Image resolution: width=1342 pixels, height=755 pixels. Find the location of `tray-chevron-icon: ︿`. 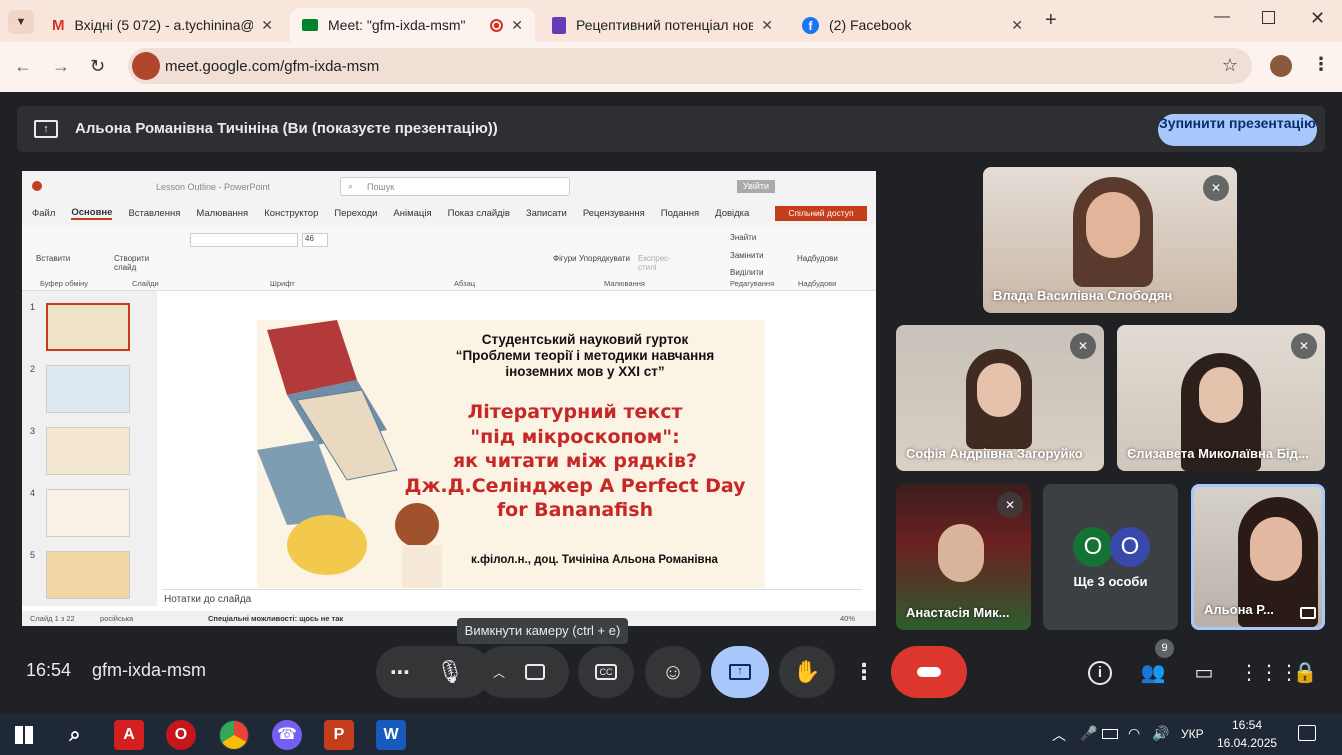

tray-chevron-icon: ︿ is located at coordinates (1059, 735).